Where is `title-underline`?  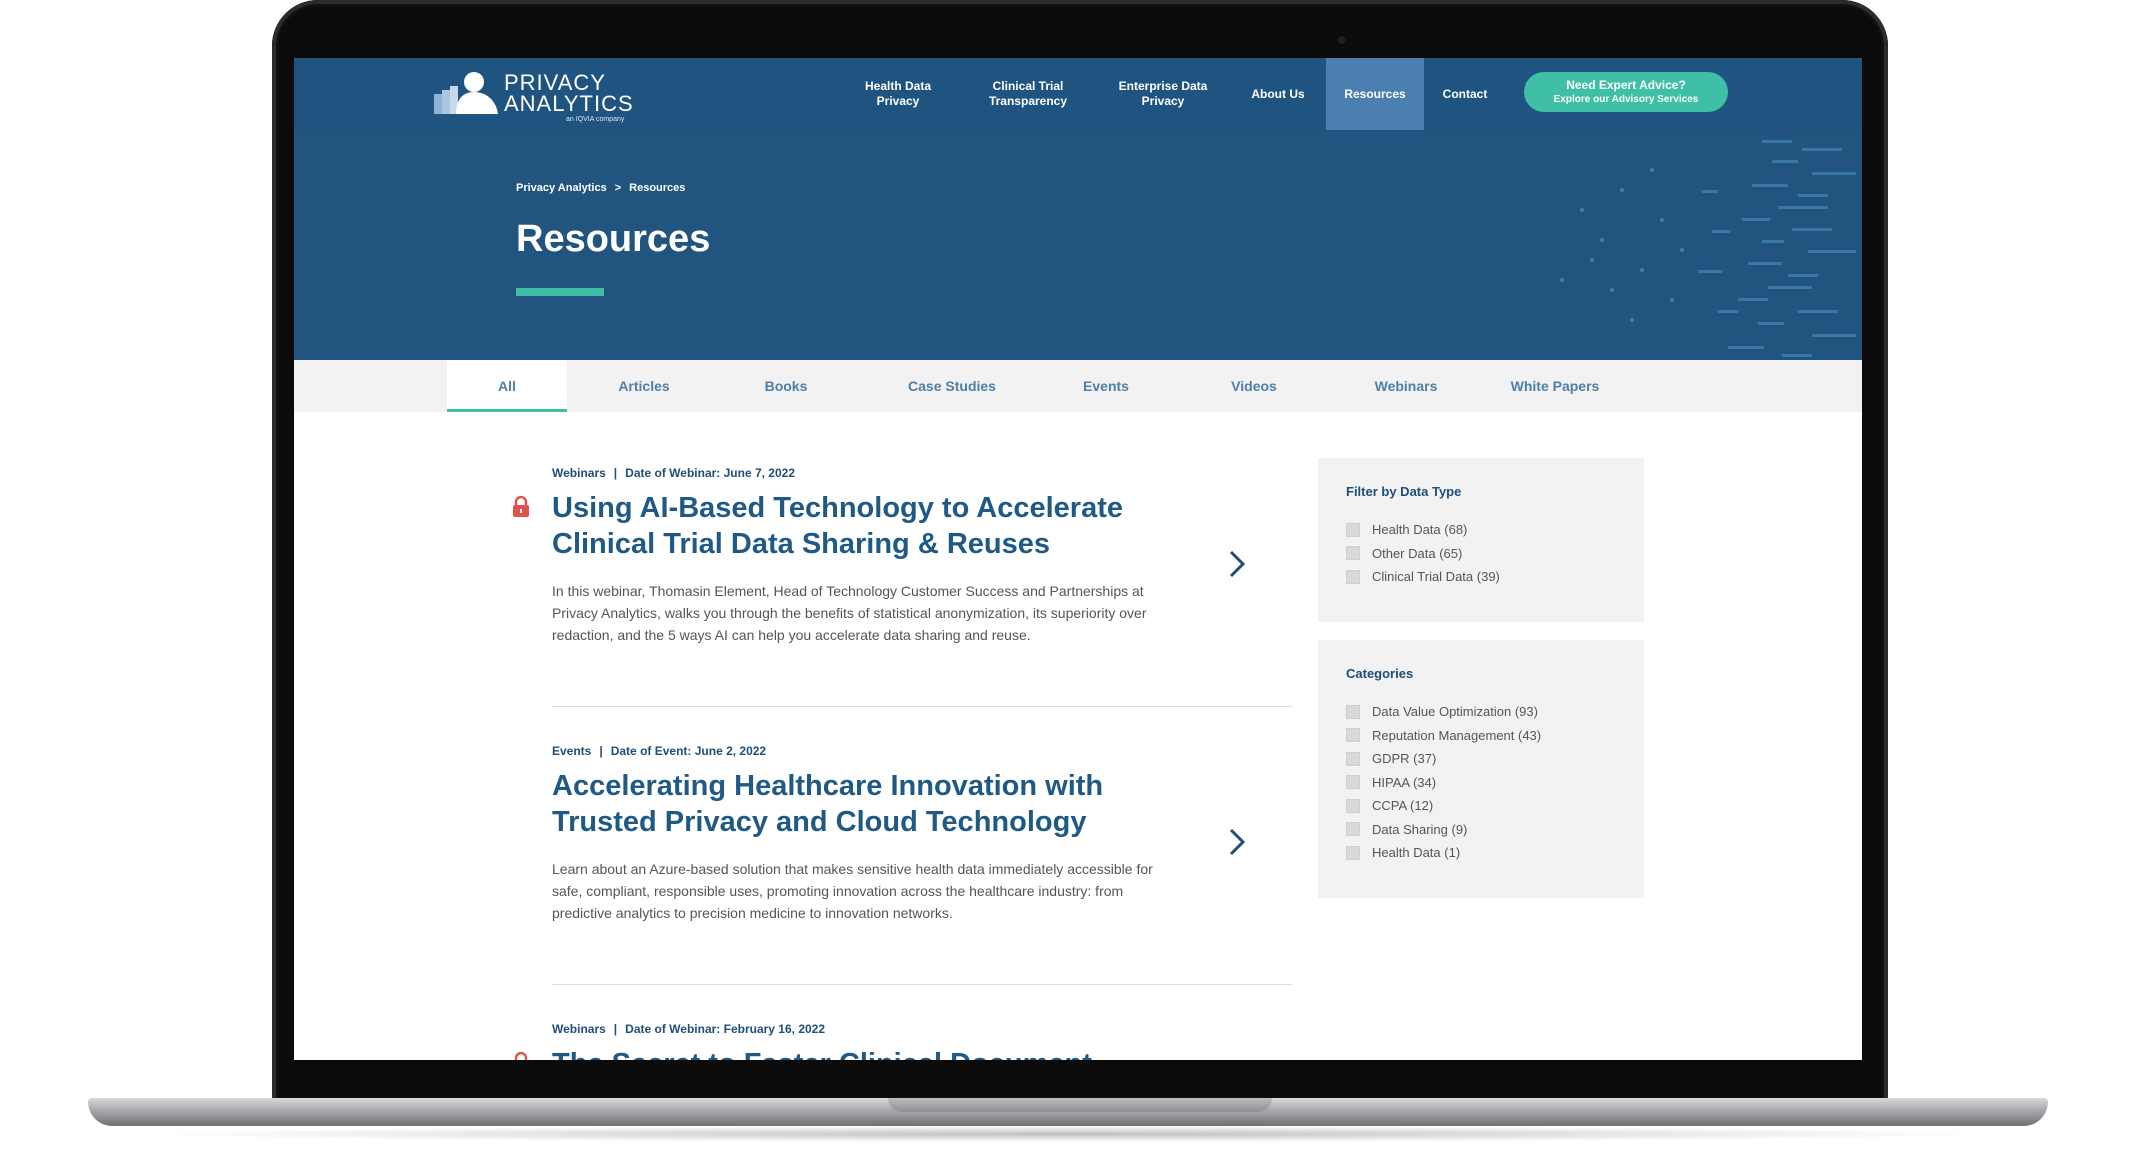
title-underline is located at coordinates (560, 292).